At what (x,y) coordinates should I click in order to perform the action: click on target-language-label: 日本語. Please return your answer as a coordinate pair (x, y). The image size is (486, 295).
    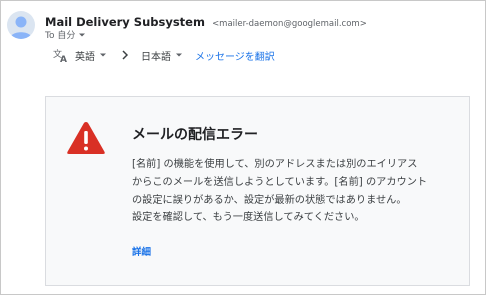
    Looking at the image, I should click on (156, 57).